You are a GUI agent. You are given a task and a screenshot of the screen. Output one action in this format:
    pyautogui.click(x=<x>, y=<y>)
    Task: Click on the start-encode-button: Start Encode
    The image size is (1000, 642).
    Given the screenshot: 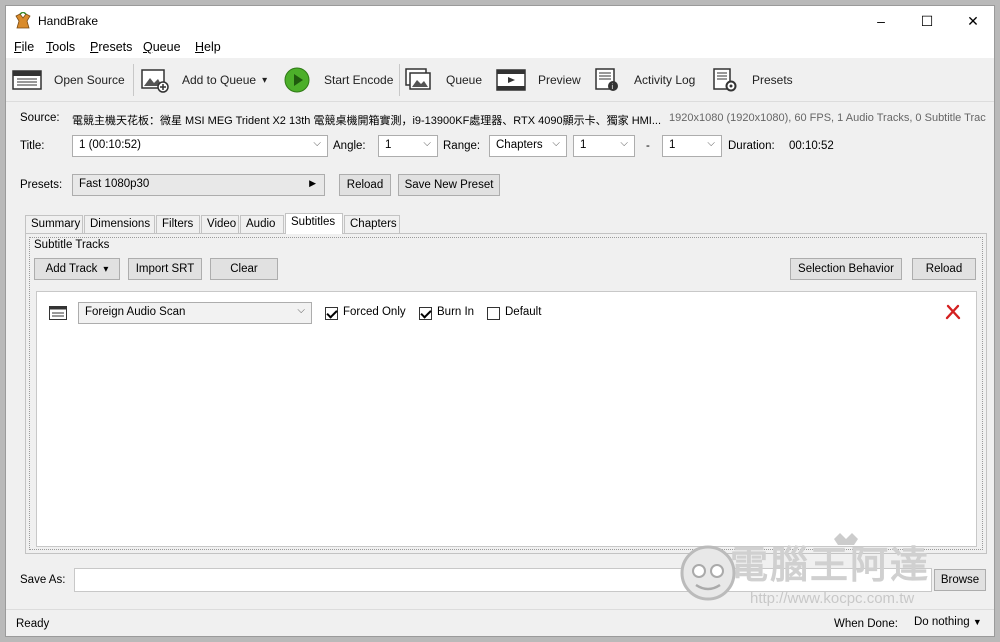 What is the action you would take?
    pyautogui.click(x=337, y=80)
    